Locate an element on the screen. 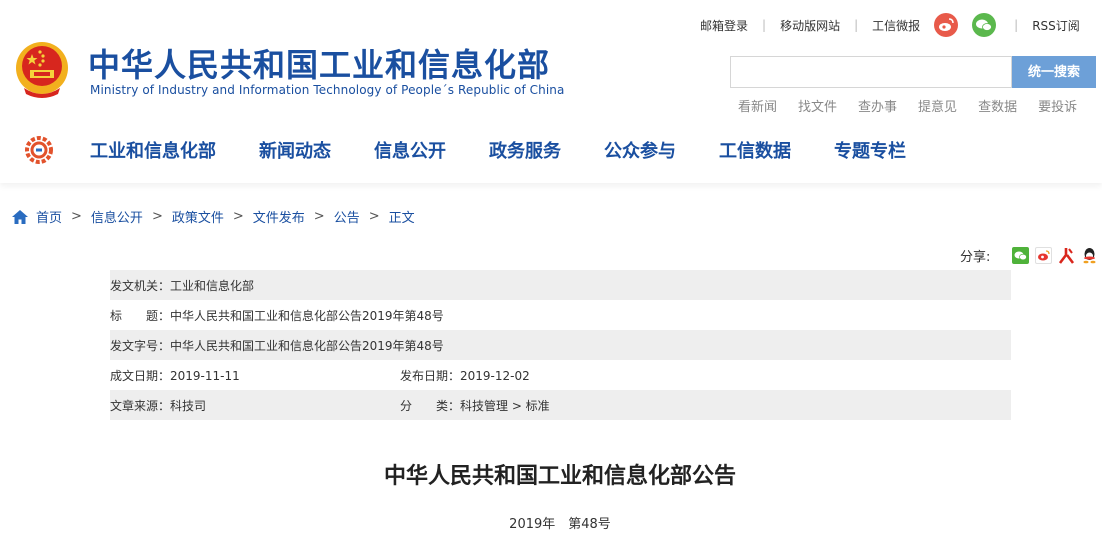  rss-link: RSS订阅 is located at coordinates (1056, 25).